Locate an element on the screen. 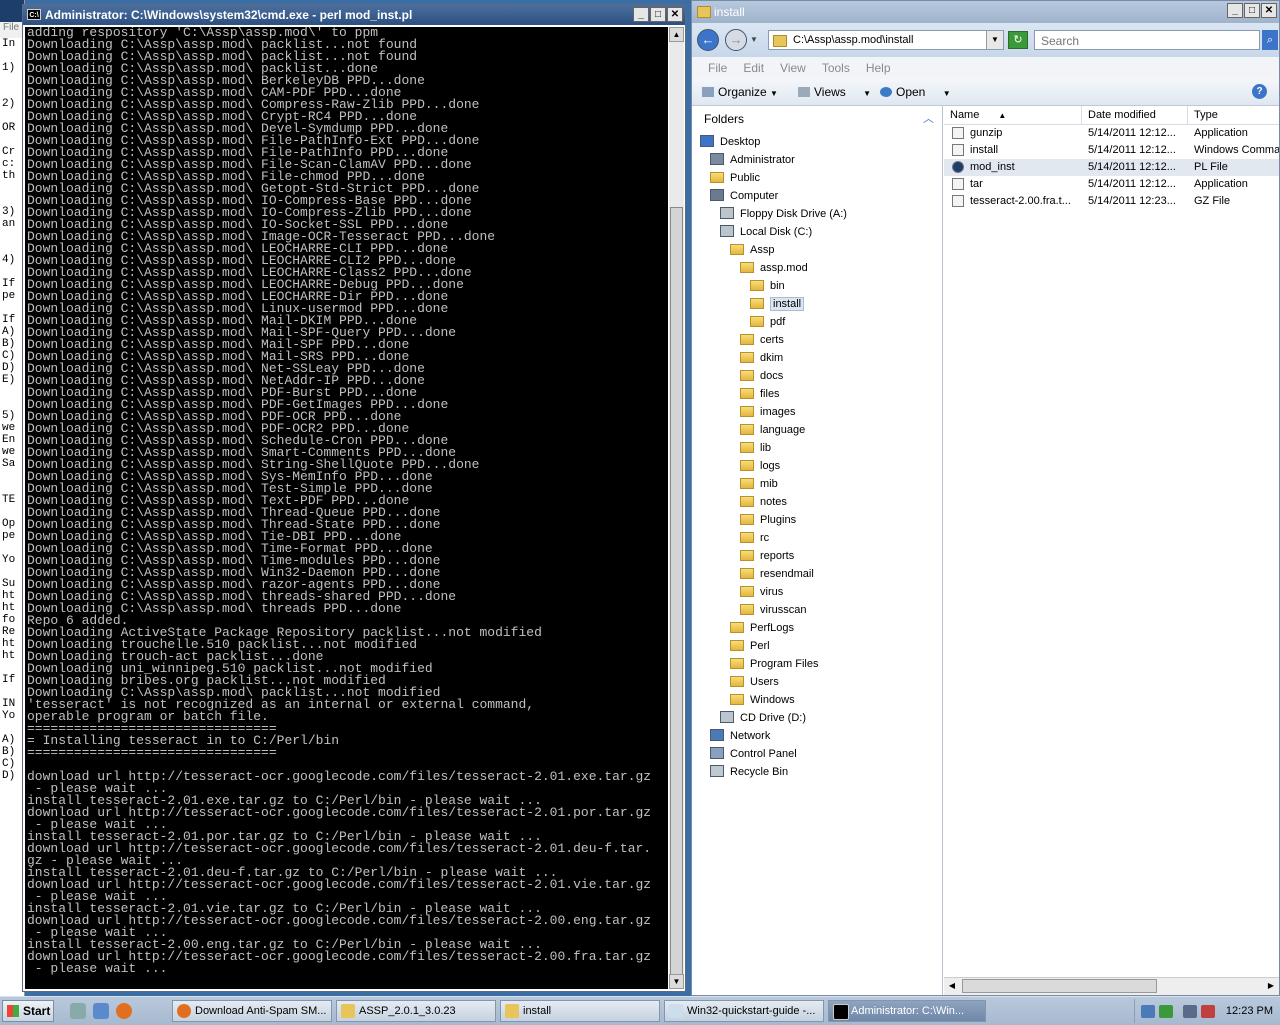 The height and width of the screenshot is (1025, 1280). explorer-titlebar: install _ □ ✕ is located at coordinates (985, 12).